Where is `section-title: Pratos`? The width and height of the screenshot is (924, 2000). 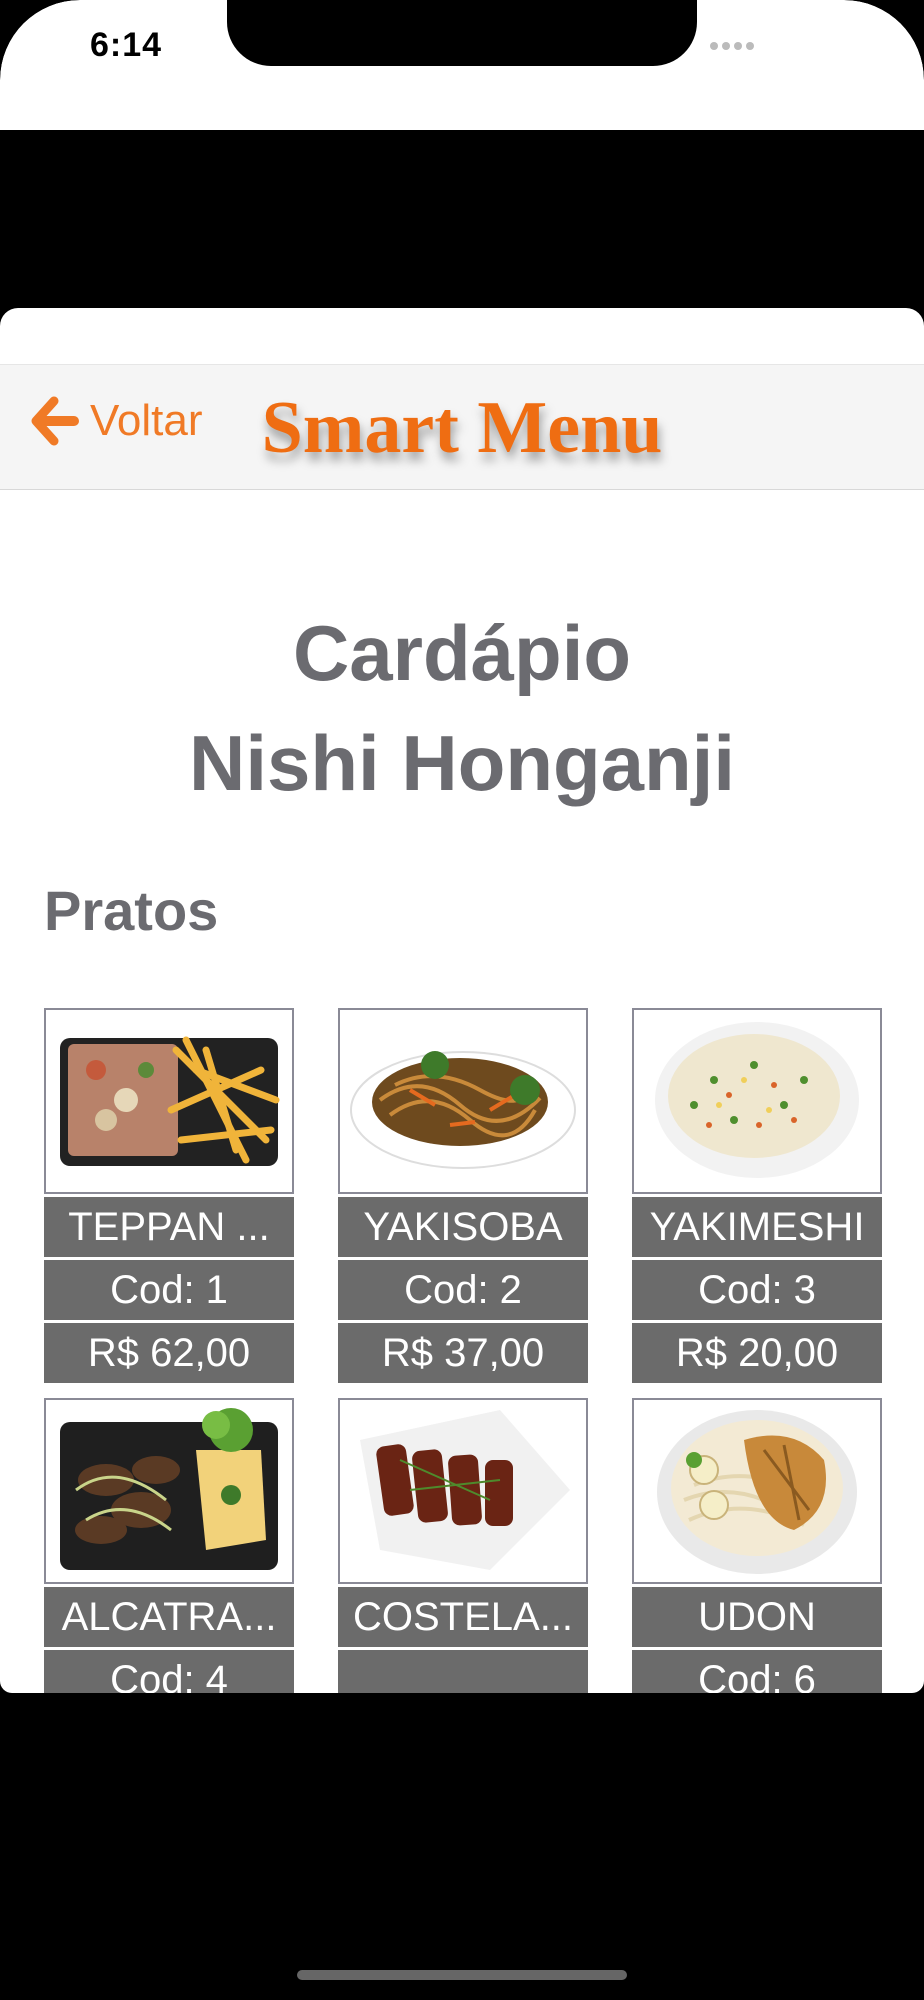 section-title: Pratos is located at coordinates (131, 910).